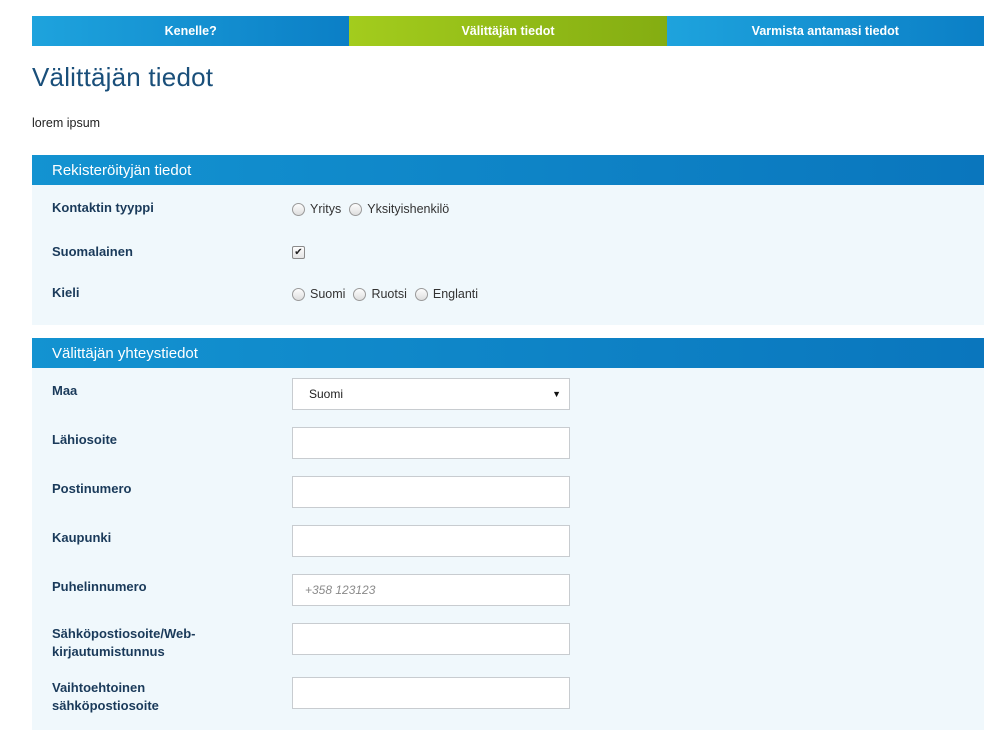 The height and width of the screenshot is (741, 996). I want to click on radio-englanti, so click(421, 294).